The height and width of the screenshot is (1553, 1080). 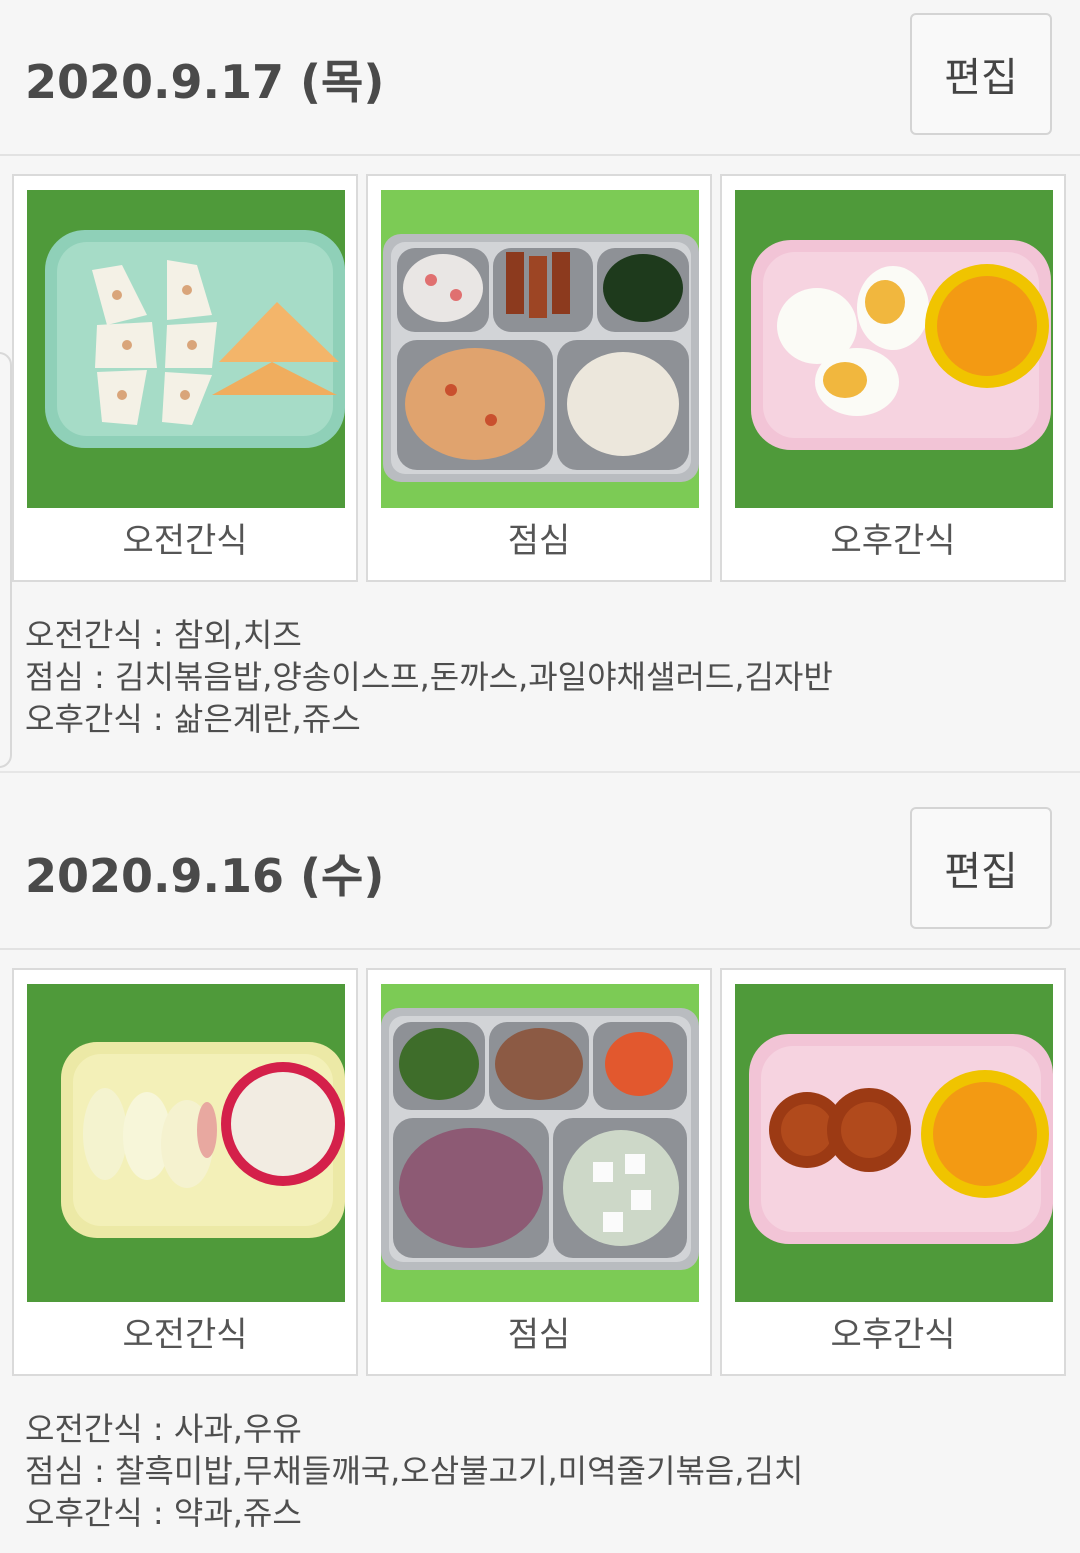 What do you see at coordinates (163, 635) in the screenshot?
I see `menu-line-morning: 오전간식 : 참외,치즈` at bounding box center [163, 635].